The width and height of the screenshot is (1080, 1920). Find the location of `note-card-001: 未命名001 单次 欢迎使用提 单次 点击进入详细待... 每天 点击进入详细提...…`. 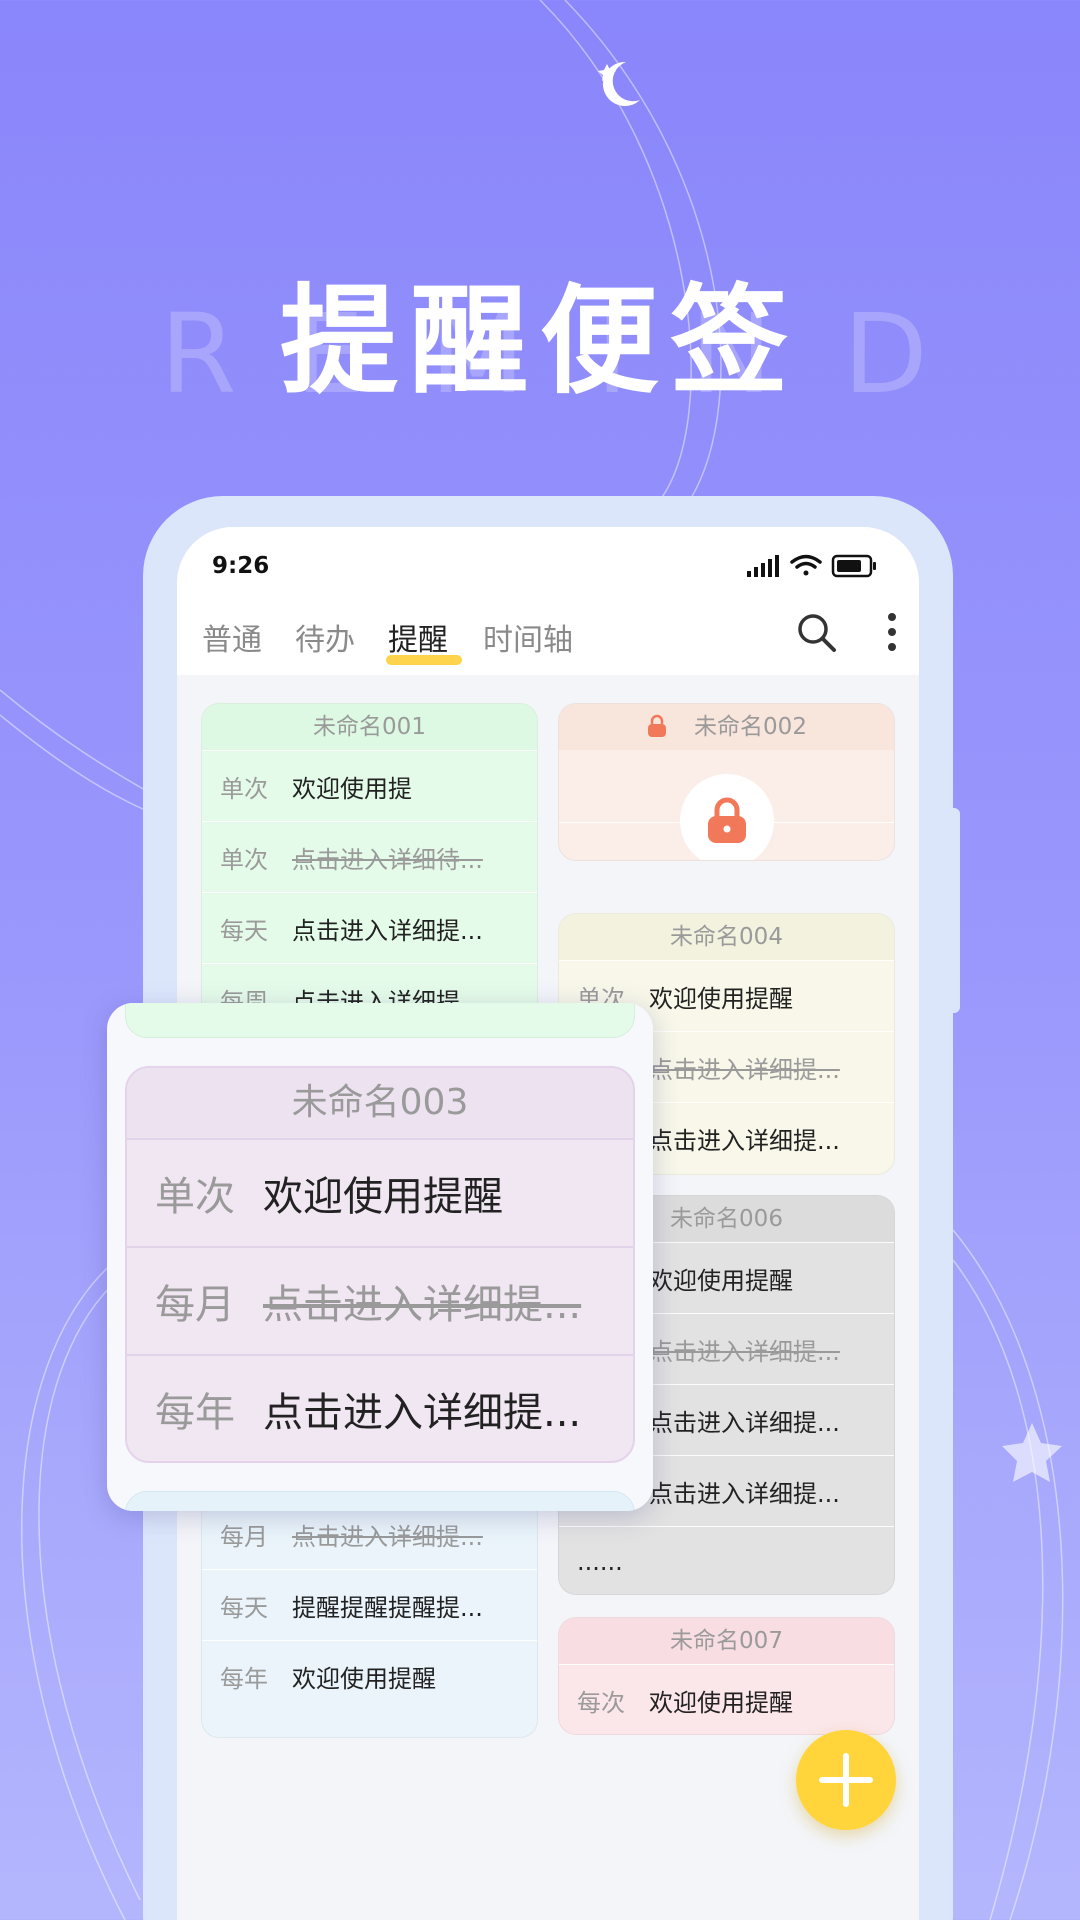

note-card-001: 未命名001 单次 欢迎使用提 单次 点击进入详细待... 每天 点击进入详细提...… is located at coordinates (369, 863).